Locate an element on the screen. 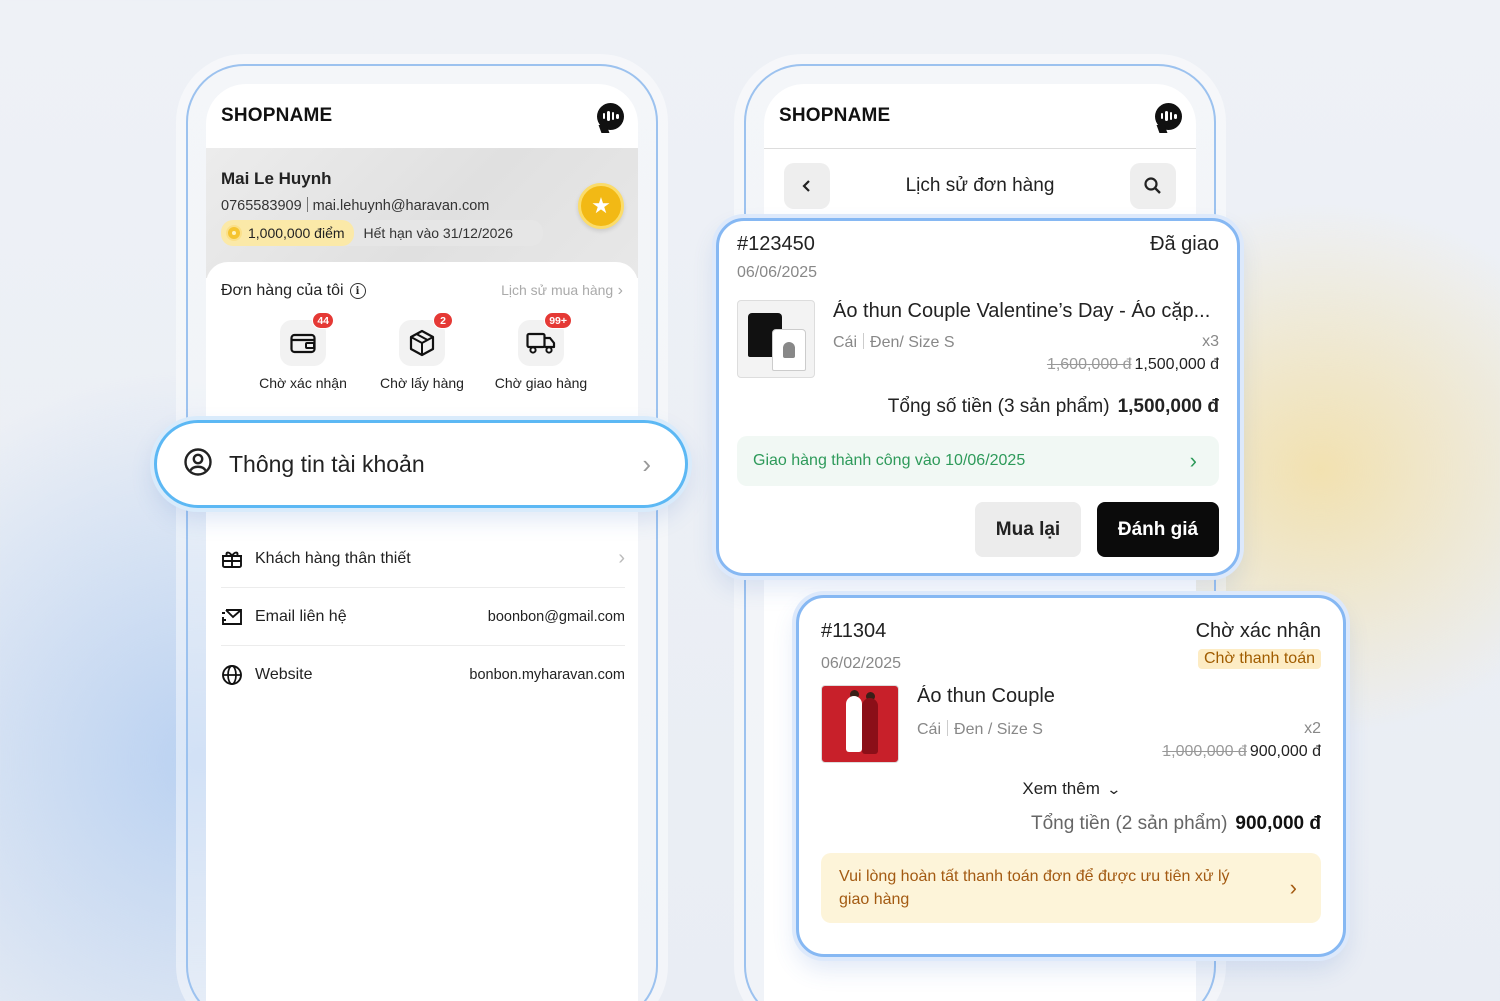 The height and width of the screenshot is (1001, 1500). nav-bar: Lịch sử đơn hàng is located at coordinates (980, 179).